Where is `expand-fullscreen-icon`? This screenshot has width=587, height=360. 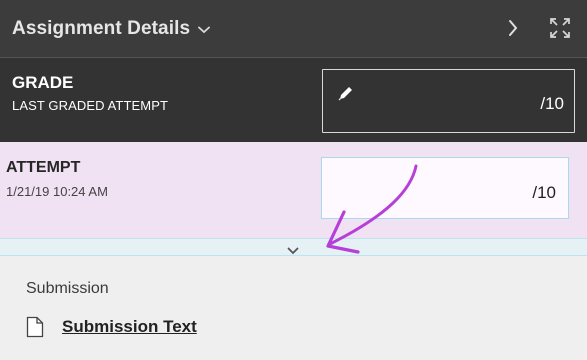 expand-fullscreen-icon is located at coordinates (560, 30).